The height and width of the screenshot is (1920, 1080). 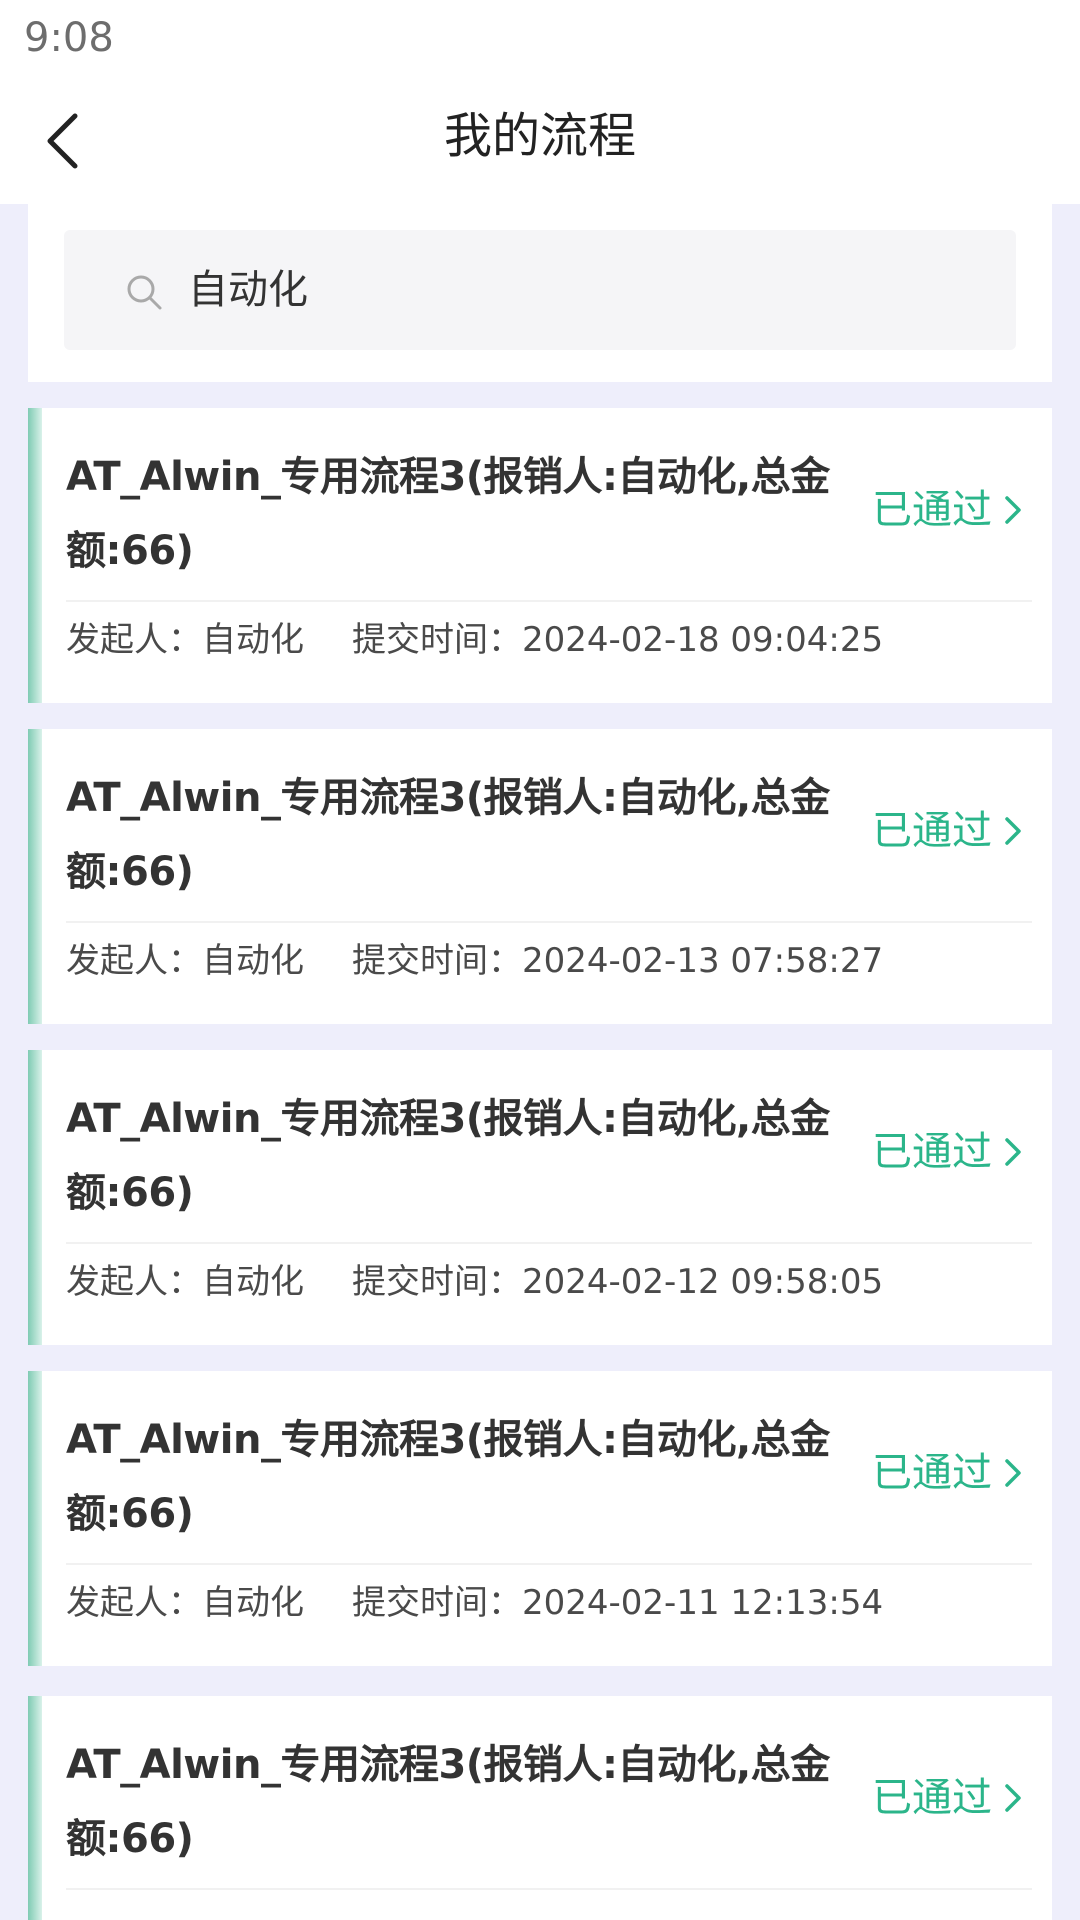 I want to click on submit-time-value: 2024-02-18 09:04:25, so click(x=703, y=640).